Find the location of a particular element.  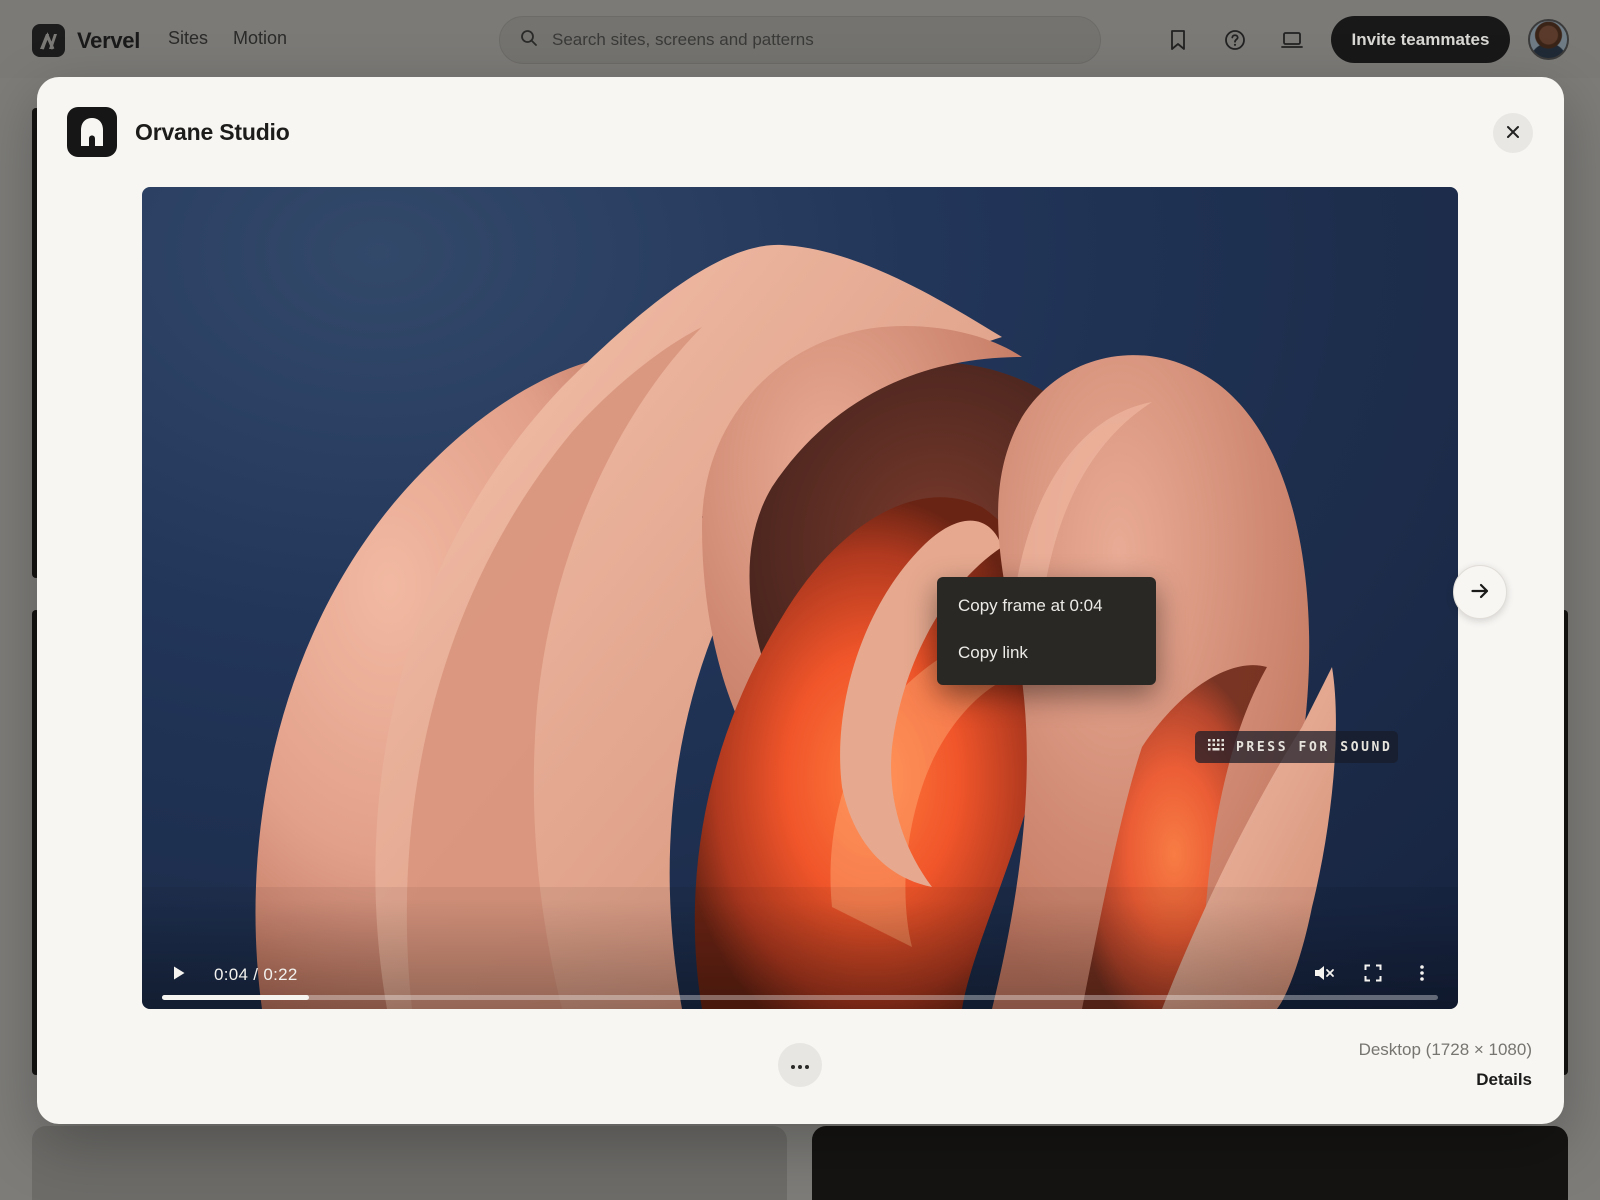

invite-teammates-button: Invite teammates is located at coordinates (1420, 39).